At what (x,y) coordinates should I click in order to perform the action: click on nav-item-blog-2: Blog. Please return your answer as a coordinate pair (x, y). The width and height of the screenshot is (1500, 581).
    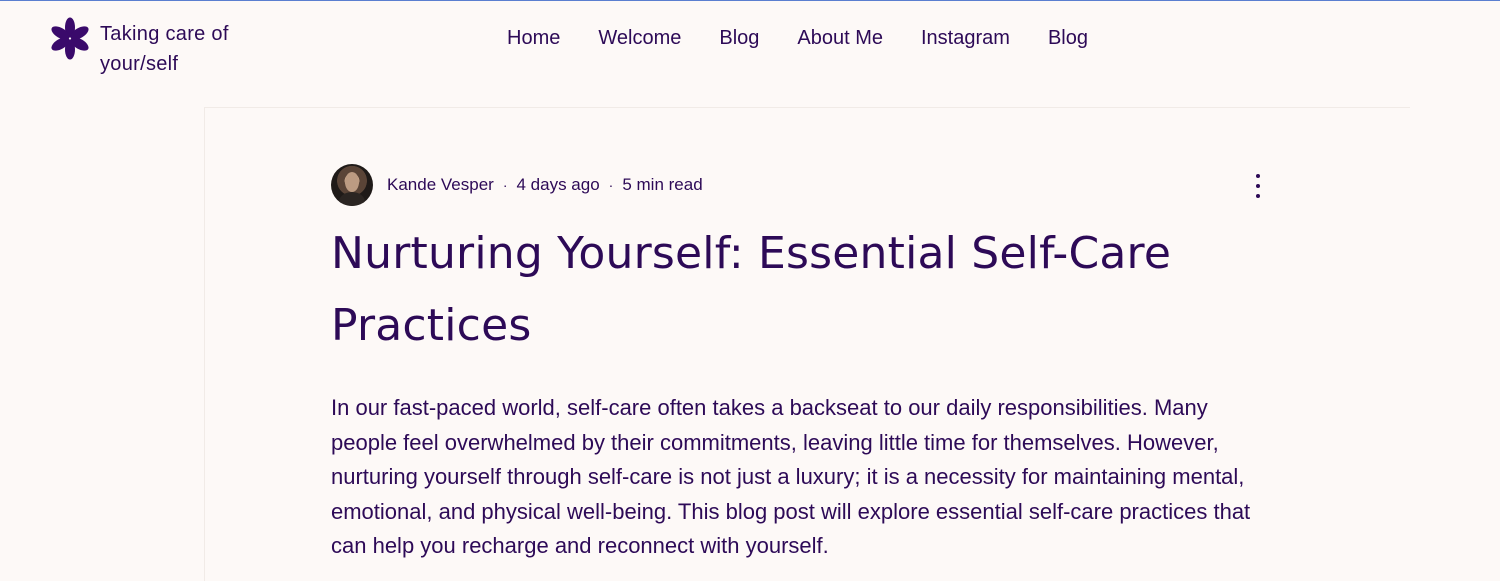
    Looking at the image, I should click on (1068, 38).